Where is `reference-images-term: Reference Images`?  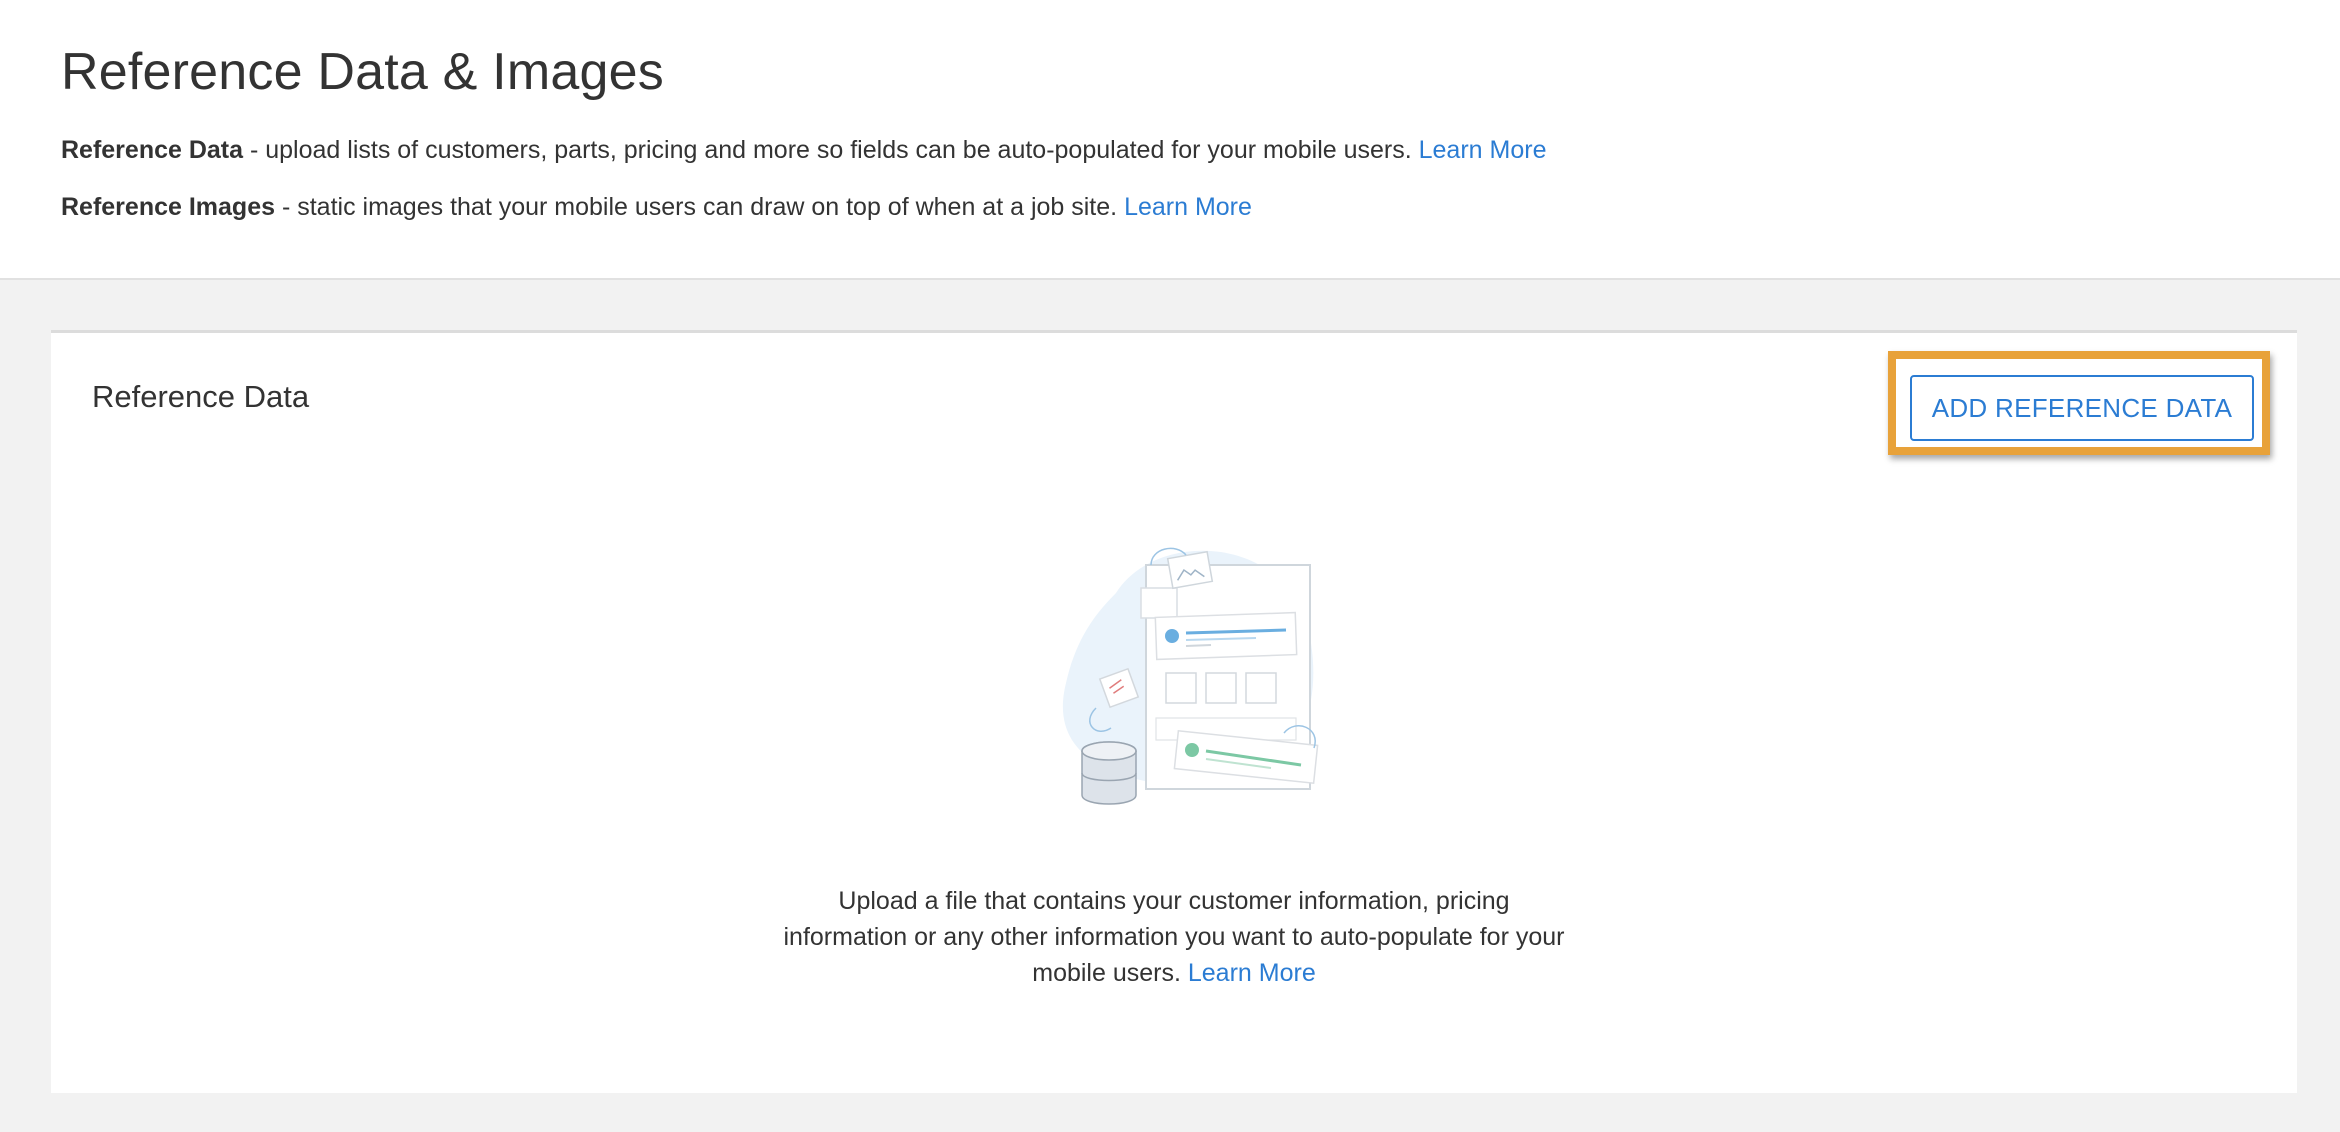
reference-images-term: Reference Images is located at coordinates (168, 207).